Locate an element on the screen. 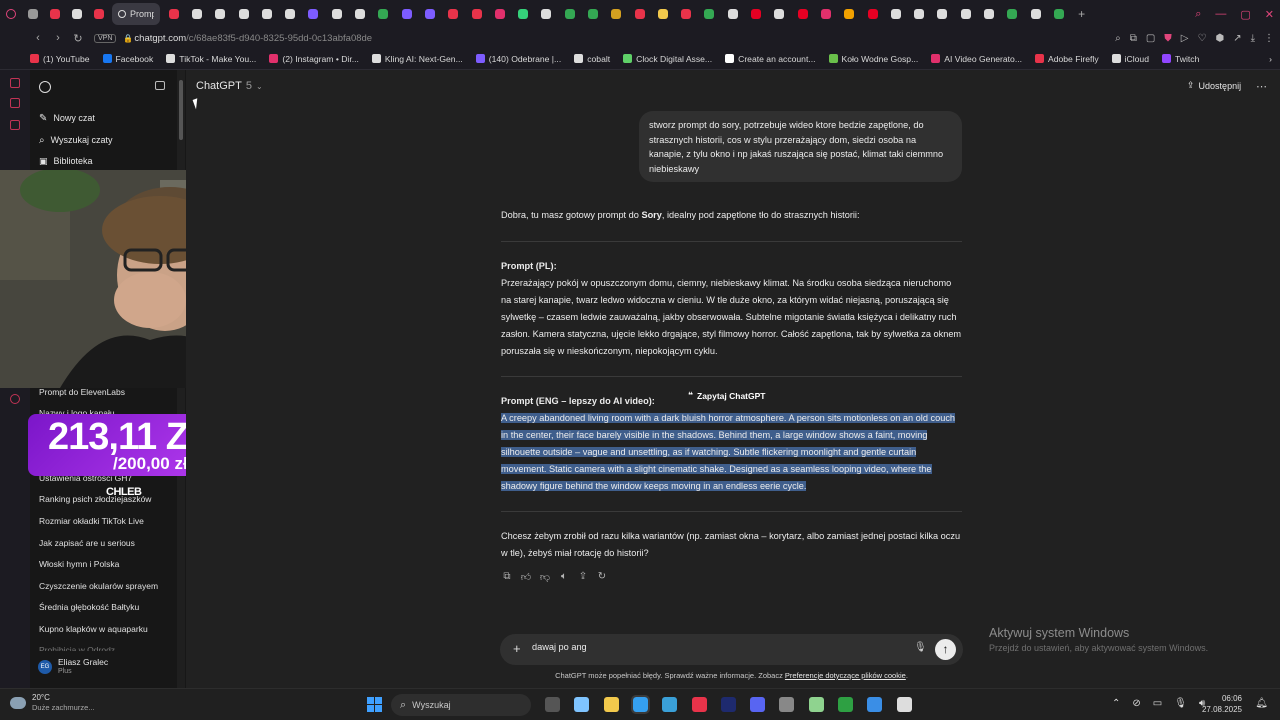  extensions-icon: ⬢ is located at coordinates (1219, 38).